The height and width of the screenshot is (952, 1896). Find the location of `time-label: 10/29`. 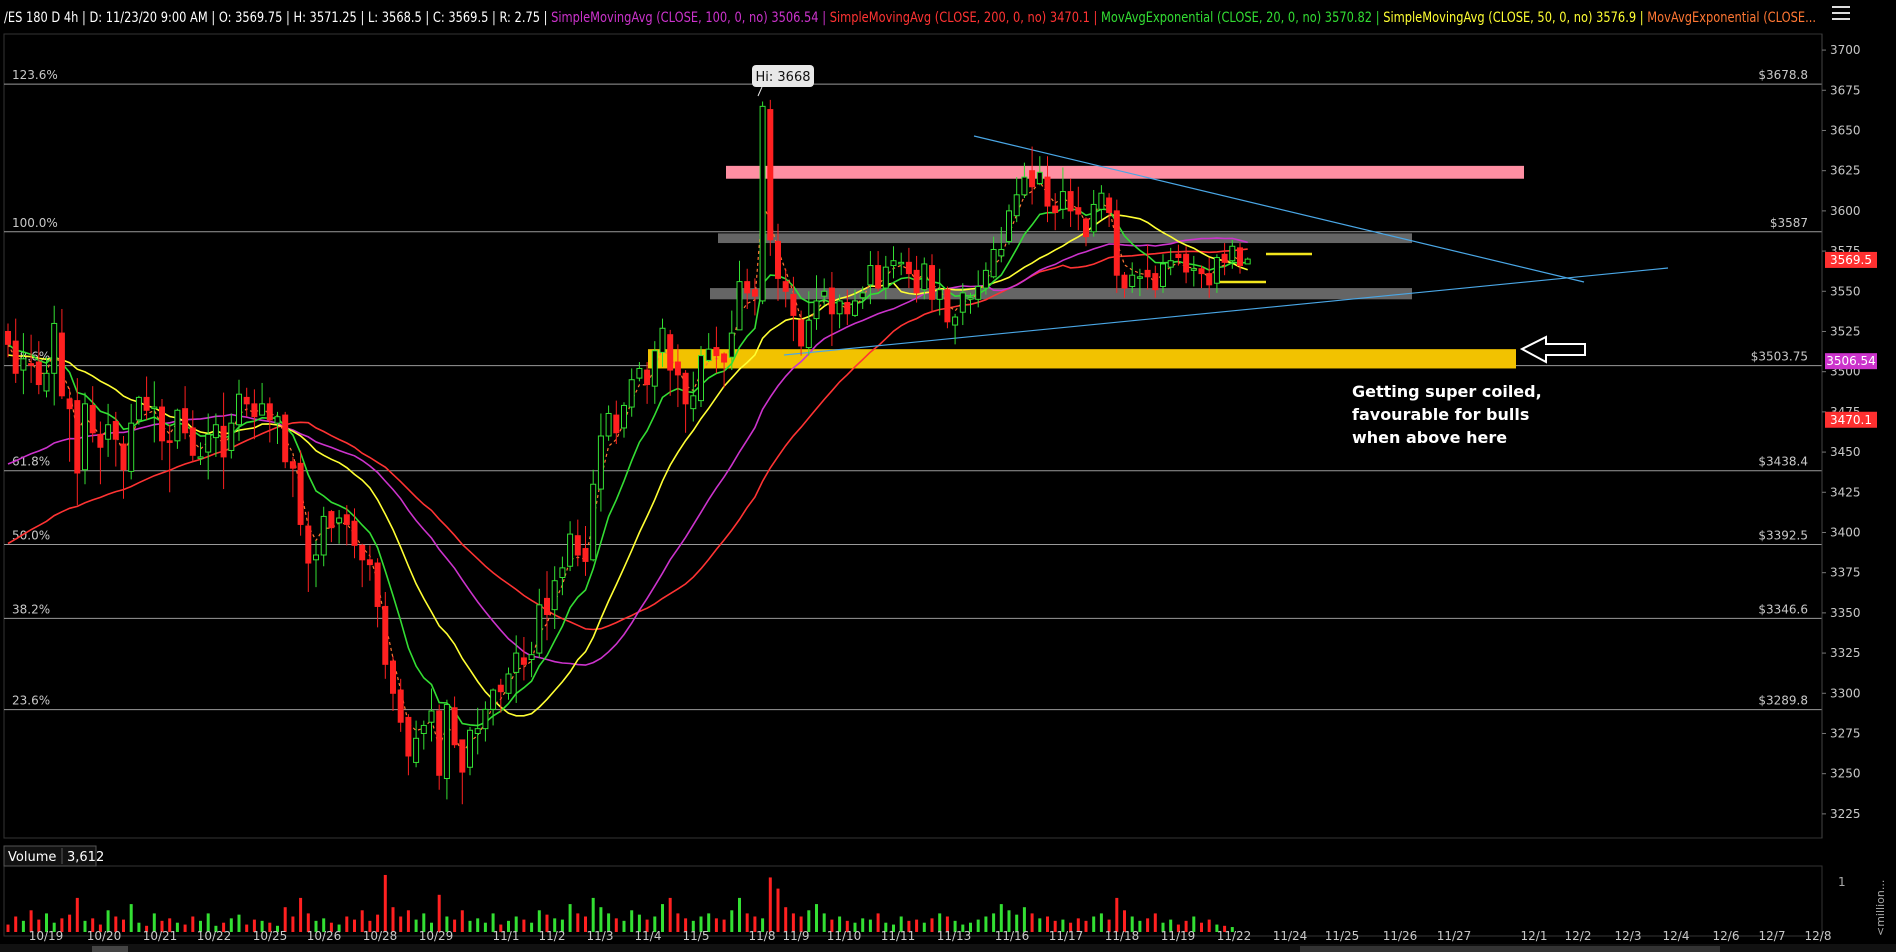

time-label: 10/29 is located at coordinates (436, 936).